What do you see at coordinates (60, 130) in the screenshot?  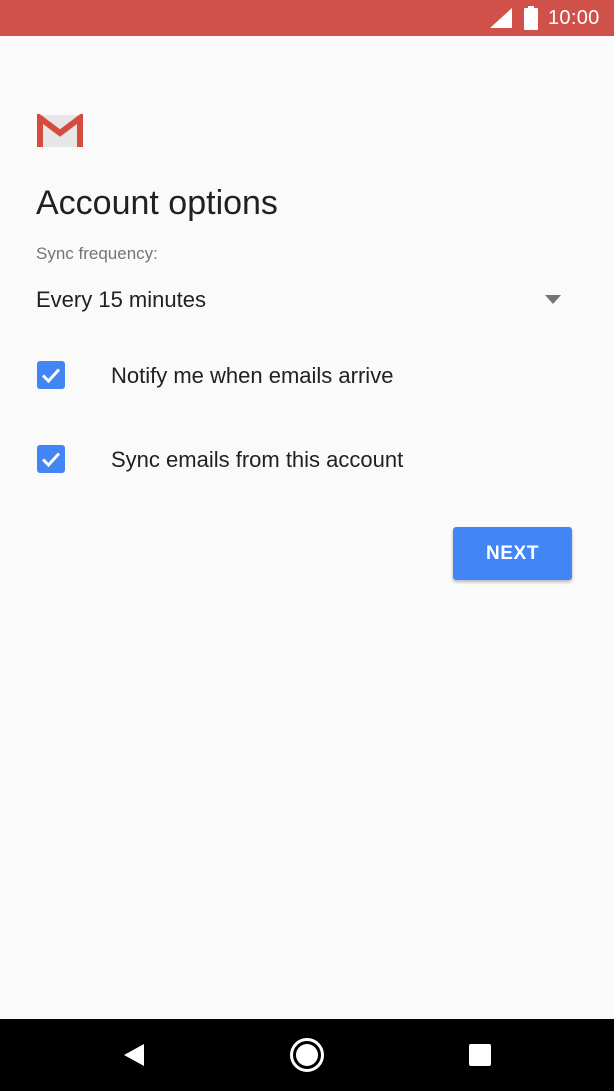 I see `gmail-logo-icon` at bounding box center [60, 130].